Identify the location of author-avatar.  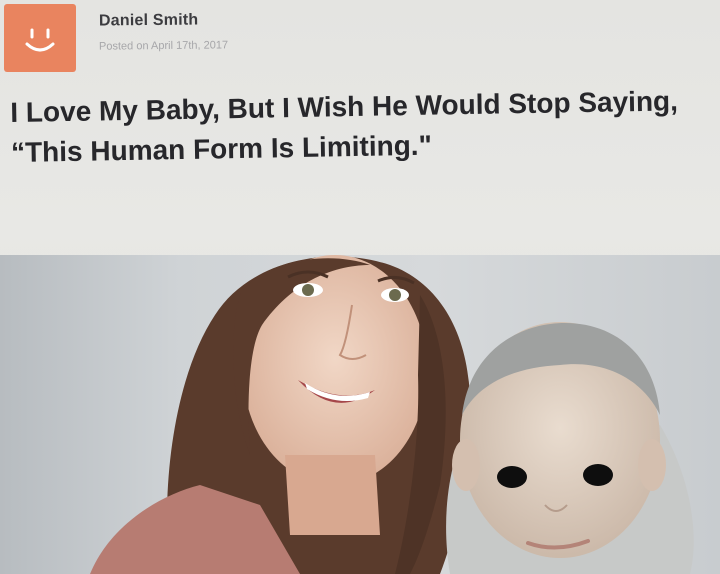
(40, 38).